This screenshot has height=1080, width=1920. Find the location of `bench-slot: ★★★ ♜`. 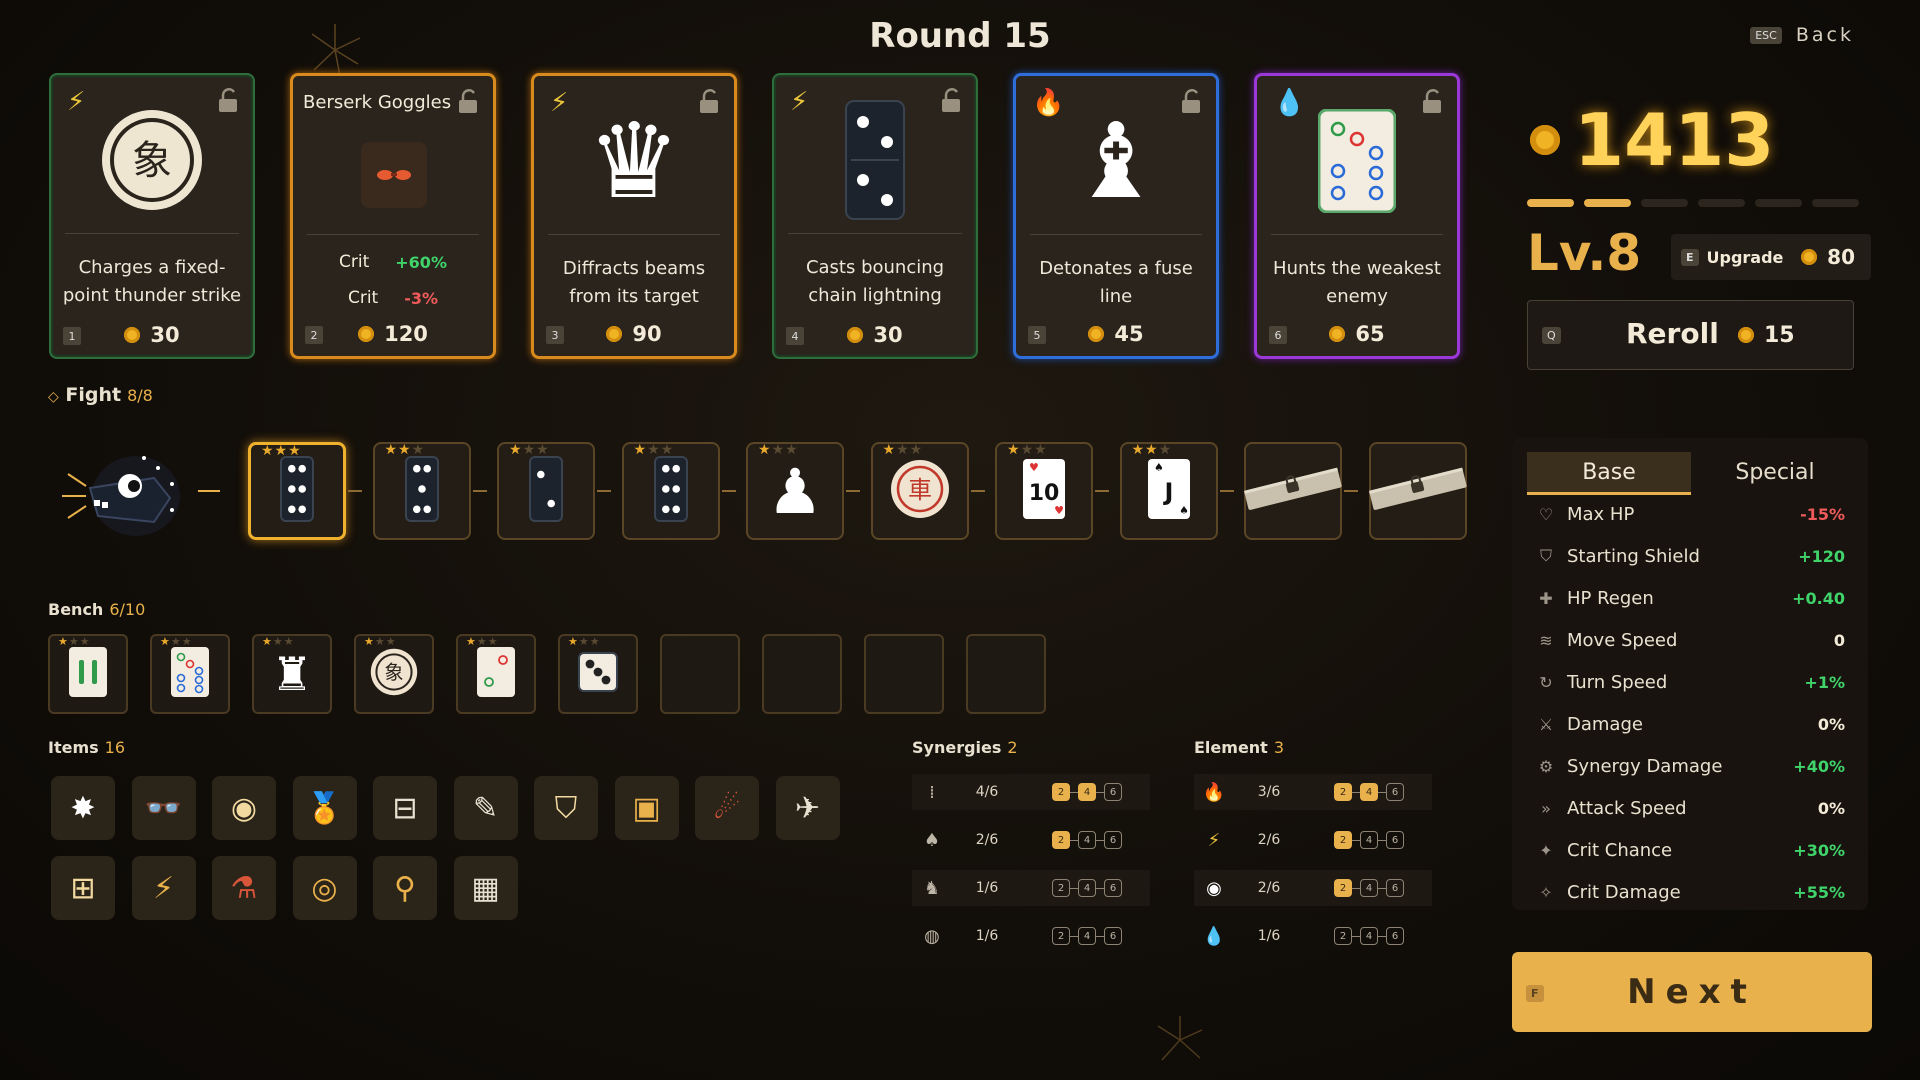

bench-slot: ★★★ ♜ is located at coordinates (292, 674).